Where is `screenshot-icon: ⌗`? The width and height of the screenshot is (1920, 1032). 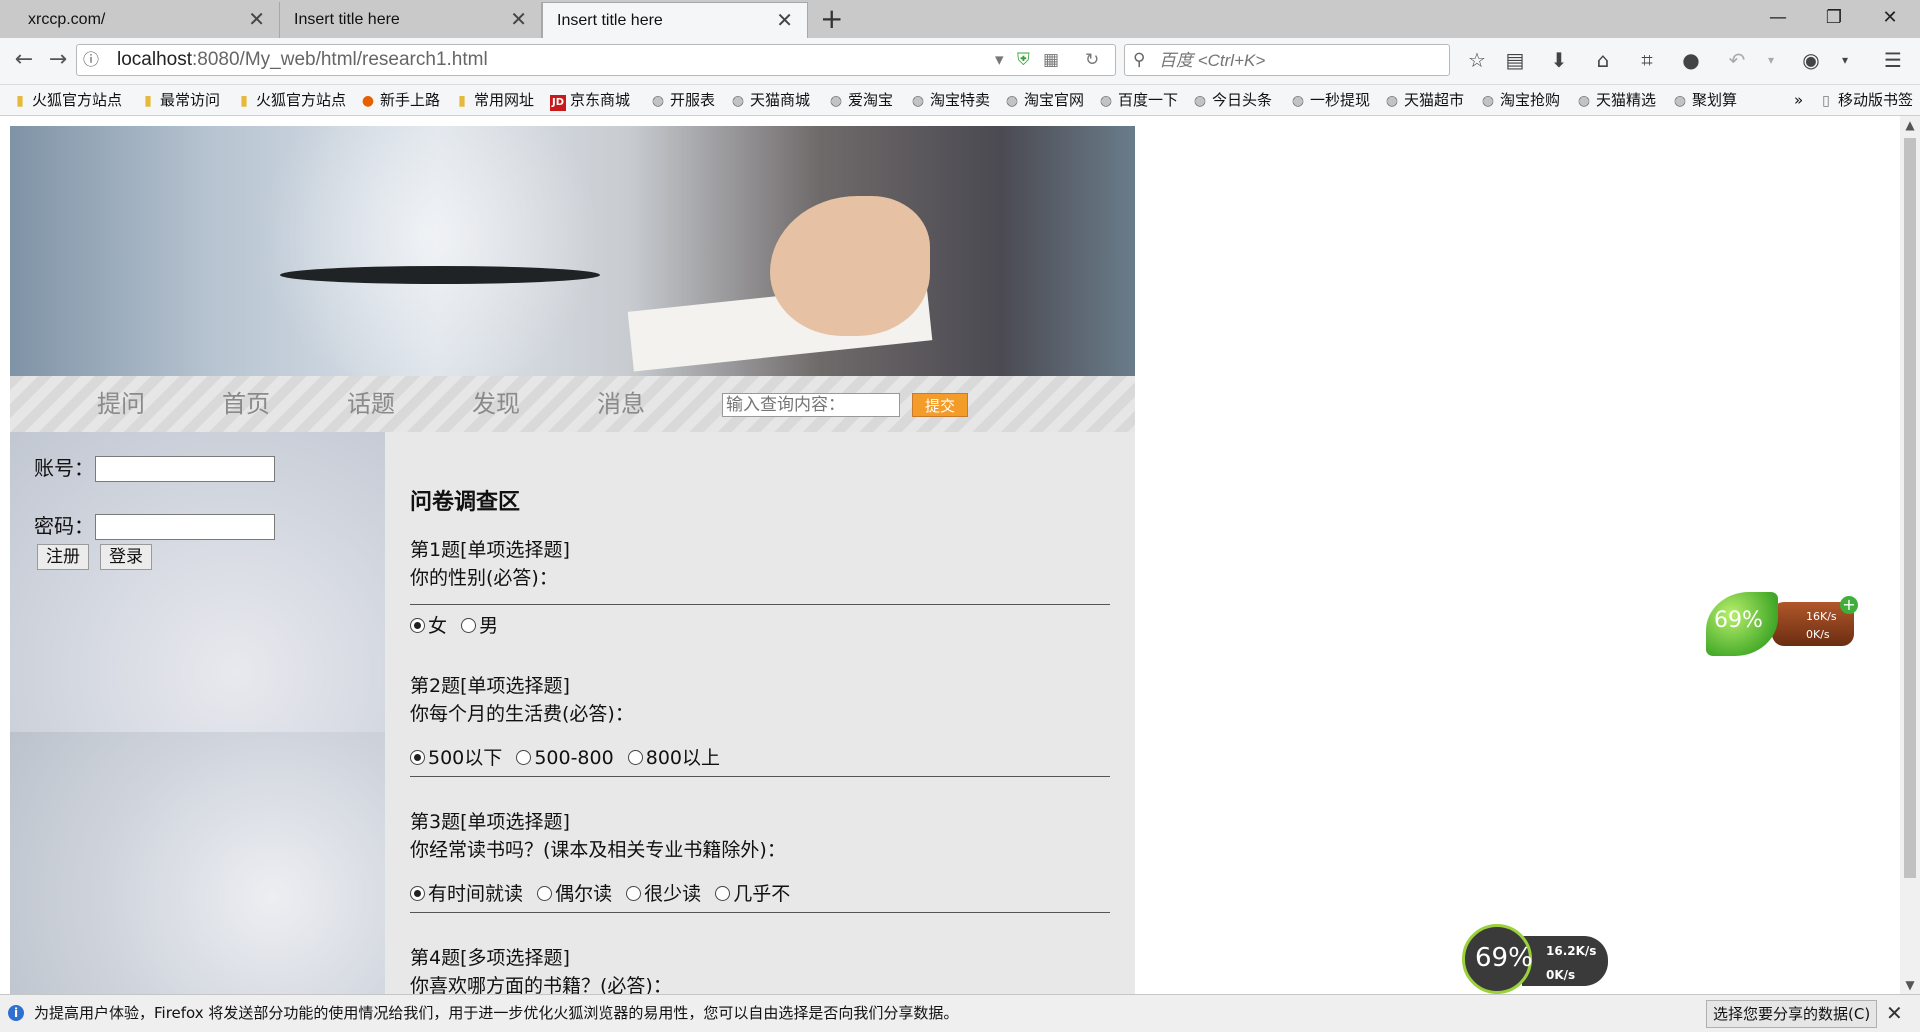 screenshot-icon: ⌗ is located at coordinates (1647, 60).